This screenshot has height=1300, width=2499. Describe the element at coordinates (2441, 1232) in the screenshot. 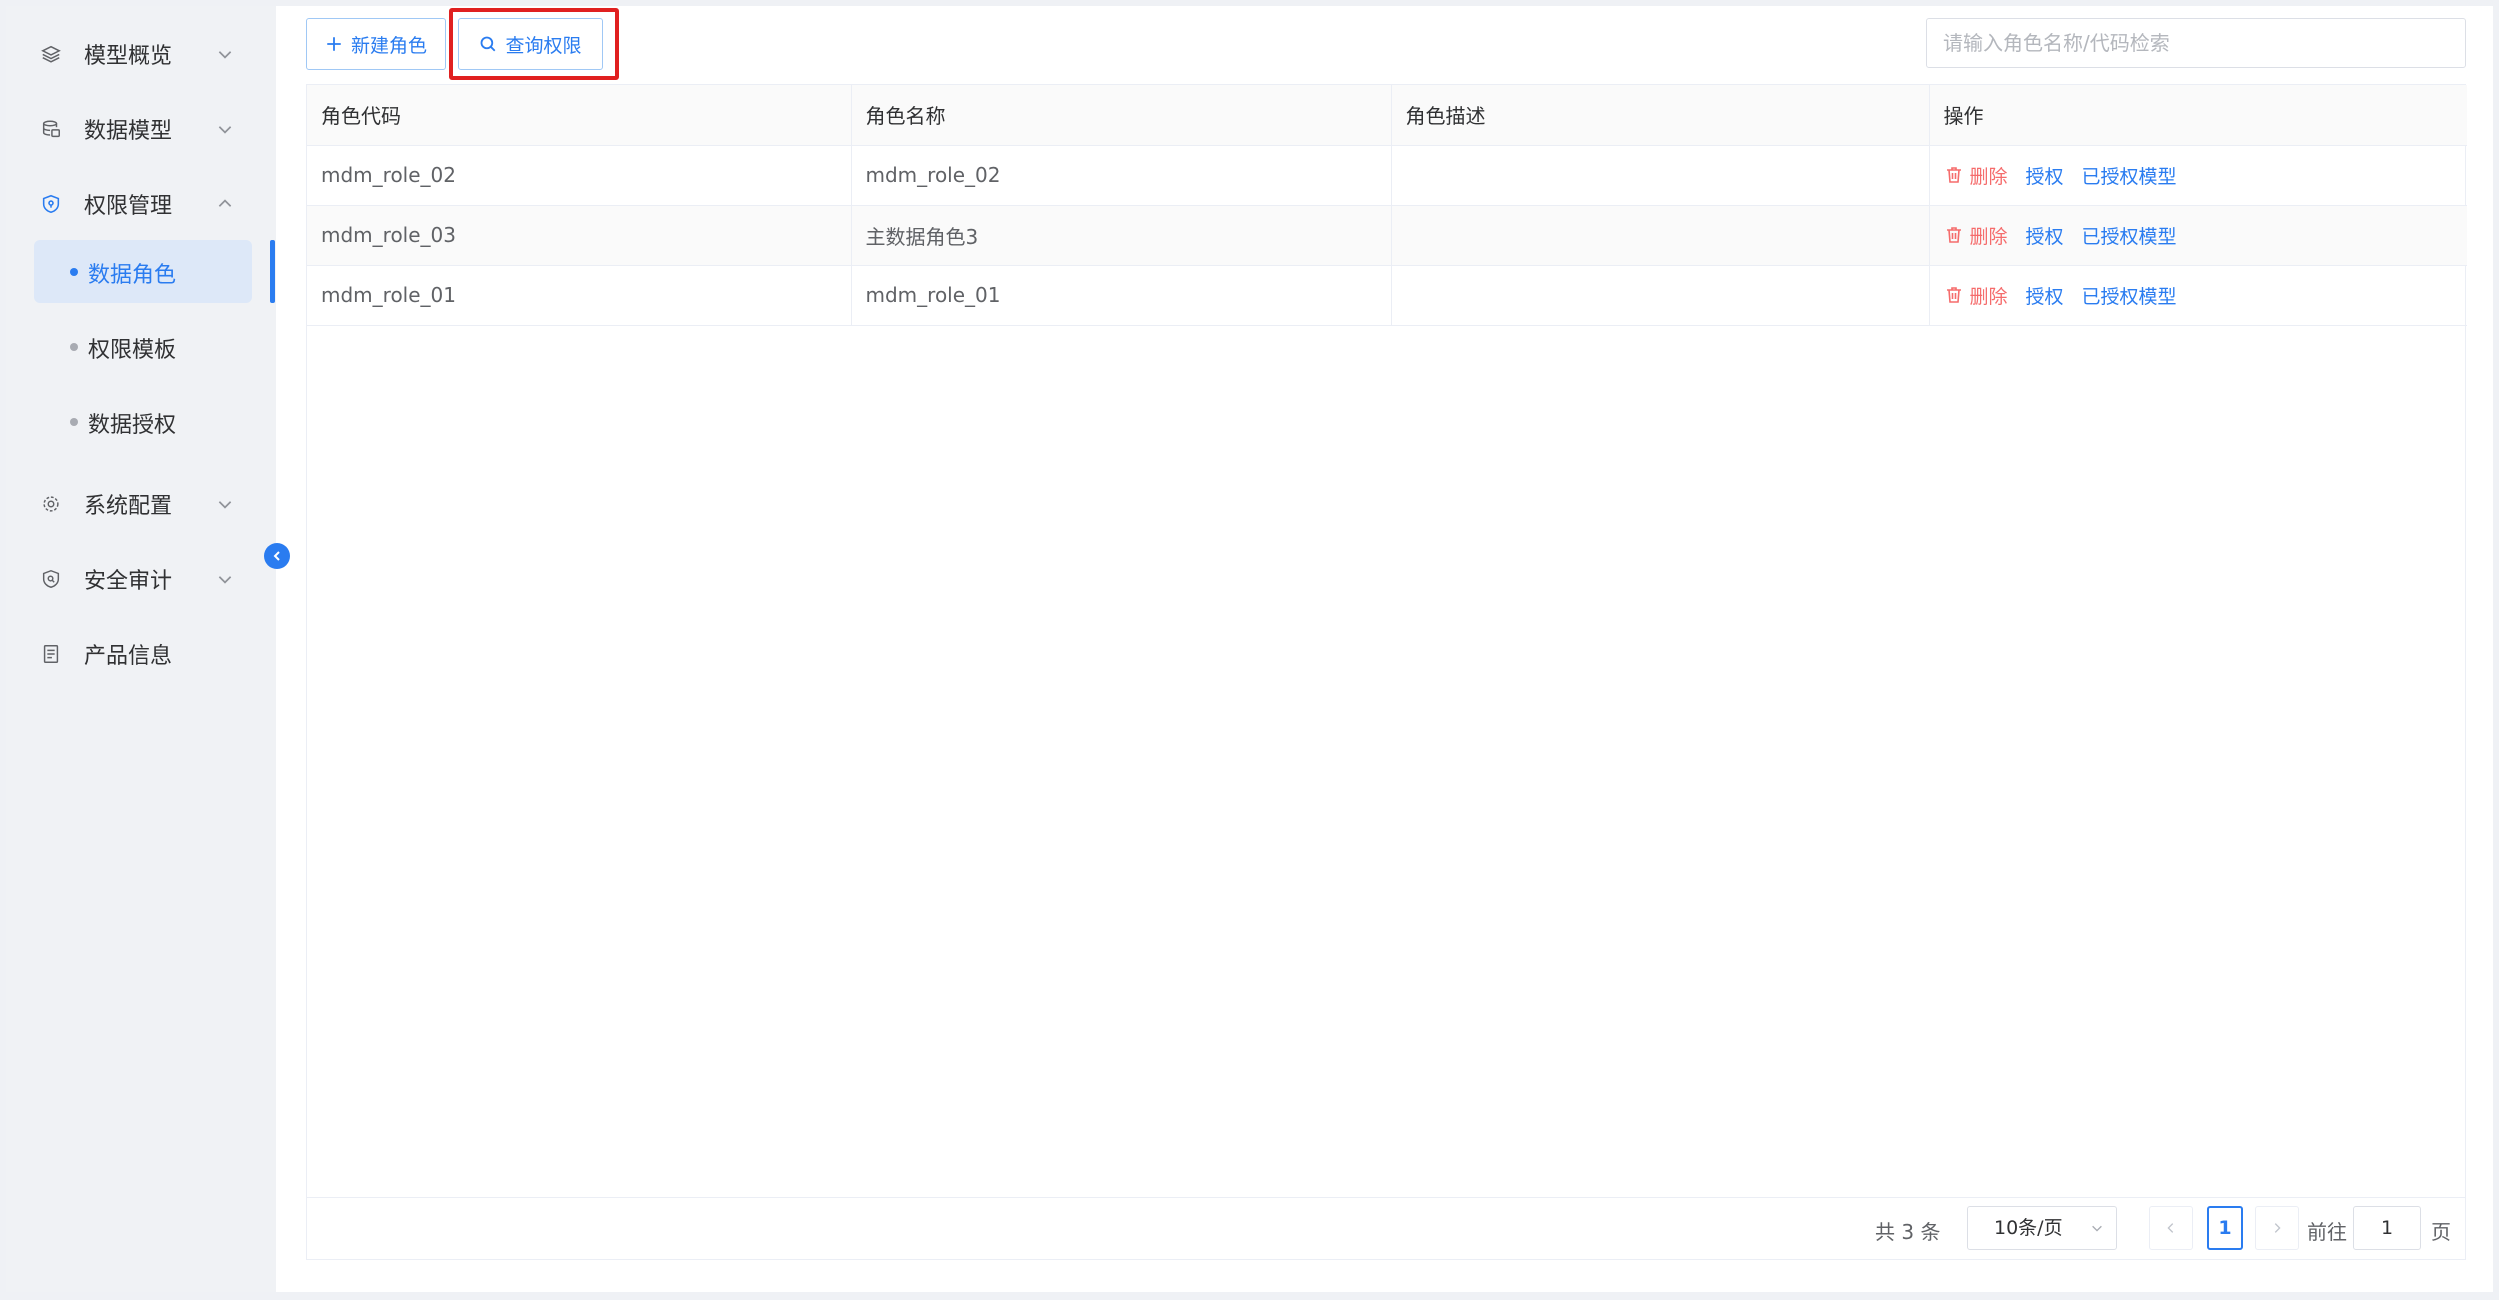

I see `page-unit-label: 页` at that location.